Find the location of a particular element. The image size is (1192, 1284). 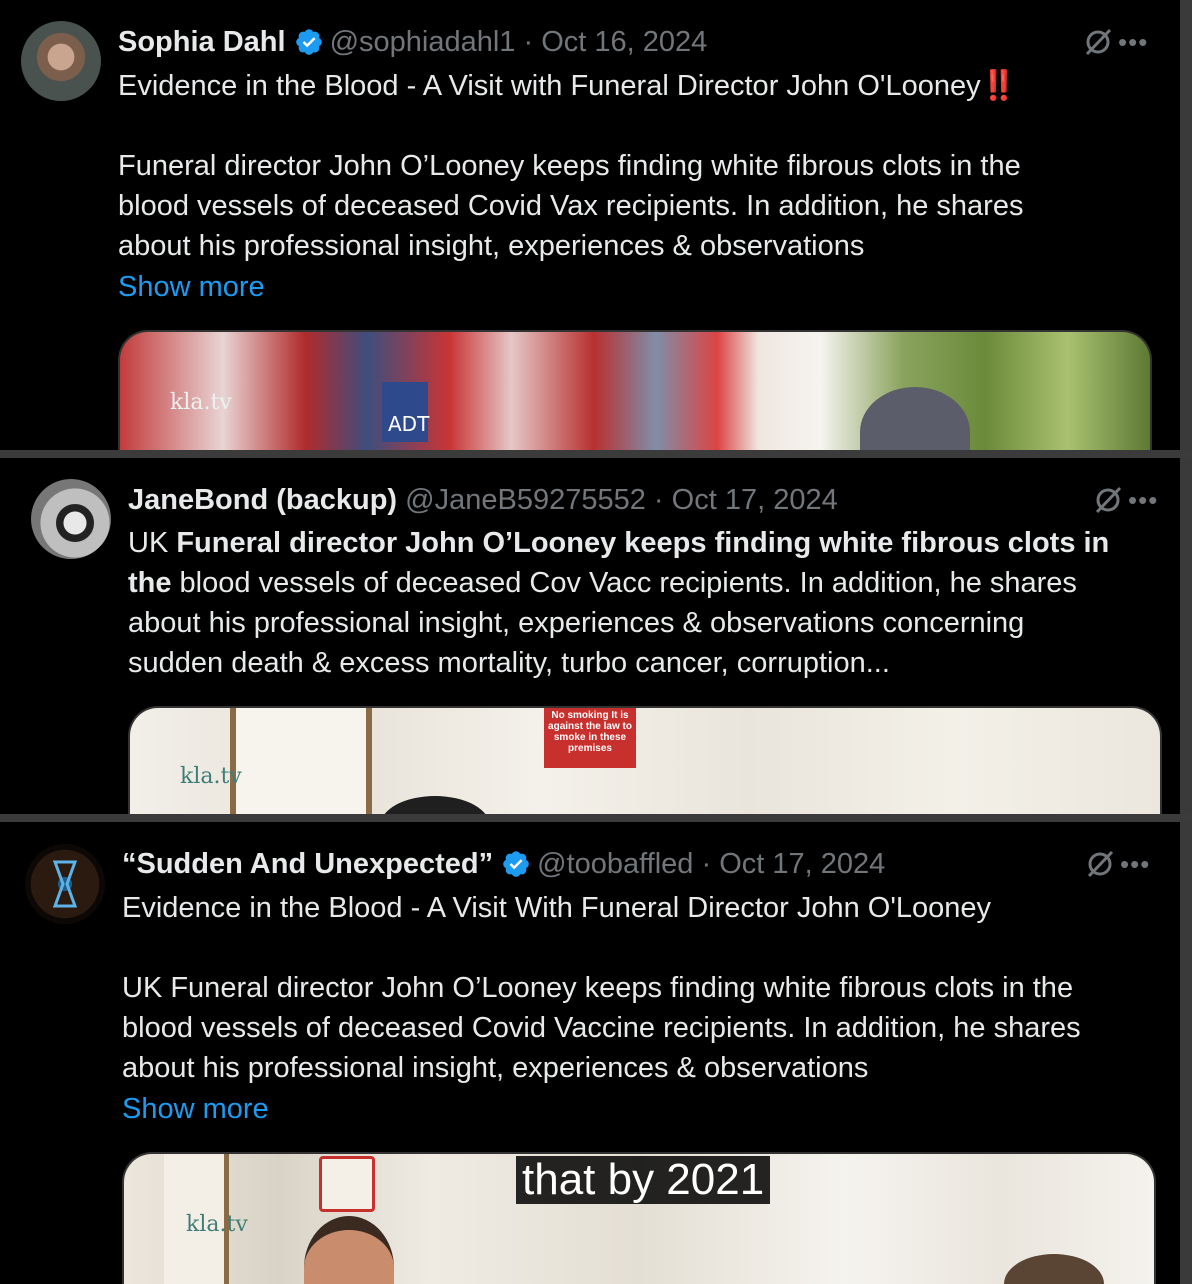

author-name: Sophia Dahl is located at coordinates (202, 42).